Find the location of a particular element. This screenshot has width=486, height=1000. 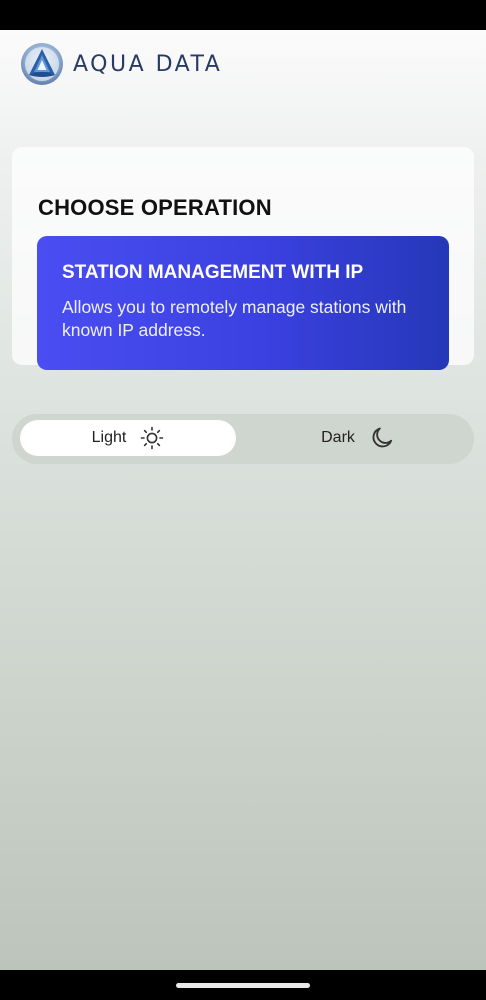

status-bar is located at coordinates (243, 15).